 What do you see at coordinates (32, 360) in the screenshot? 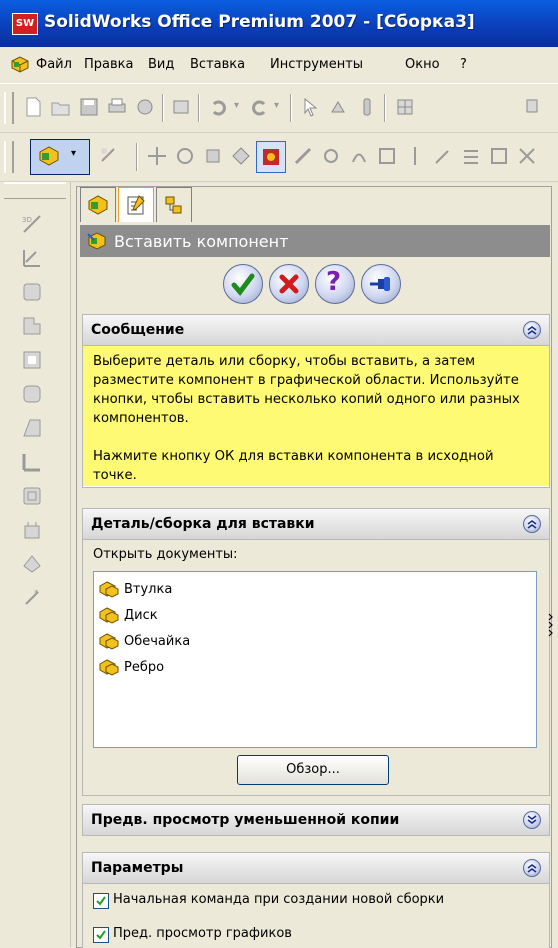
I see `shell-icon` at bounding box center [32, 360].